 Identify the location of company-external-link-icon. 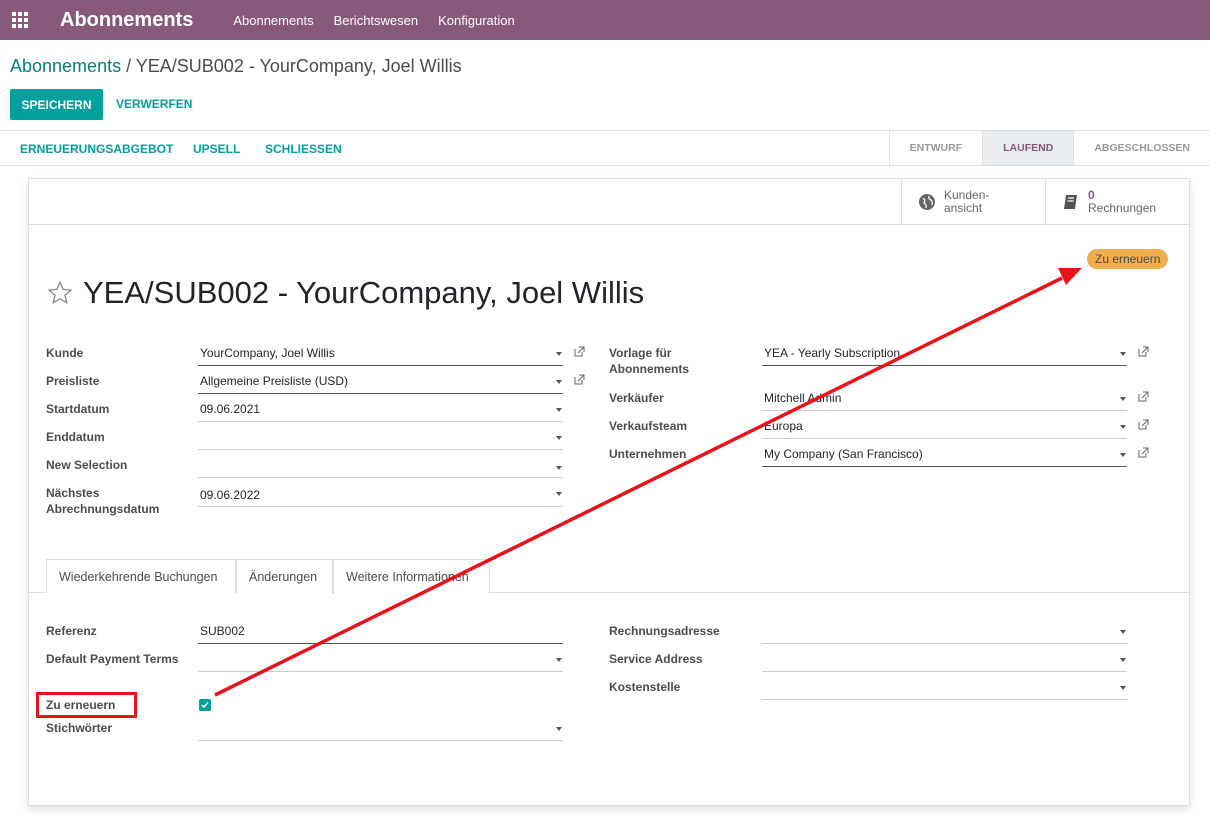
(1143, 452).